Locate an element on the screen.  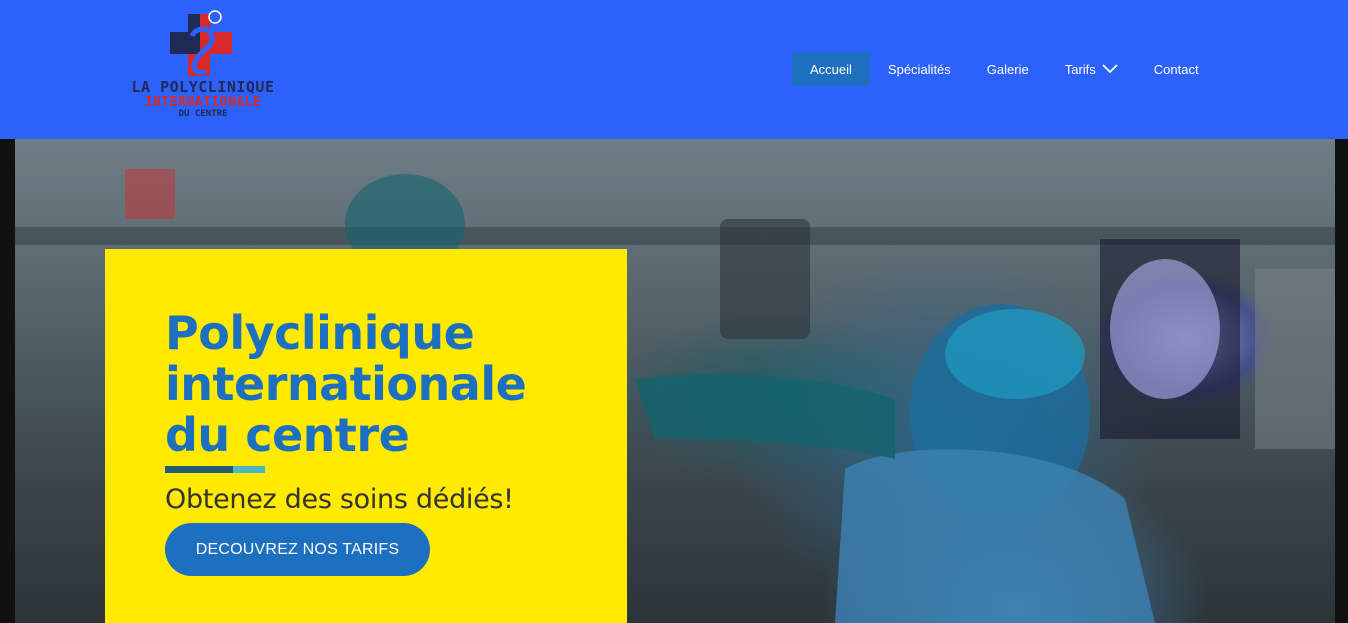
hero-subtitle: Obtenez des soins dédiés! is located at coordinates (339, 499).